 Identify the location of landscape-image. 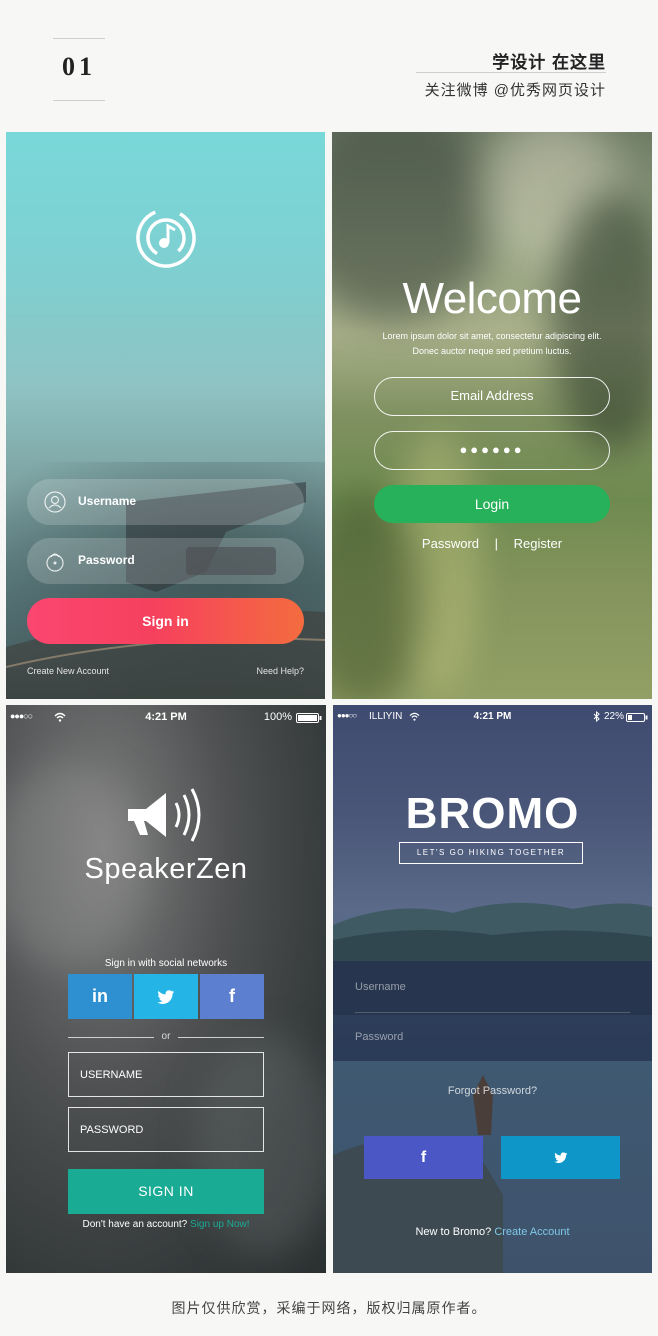
(492, 1087).